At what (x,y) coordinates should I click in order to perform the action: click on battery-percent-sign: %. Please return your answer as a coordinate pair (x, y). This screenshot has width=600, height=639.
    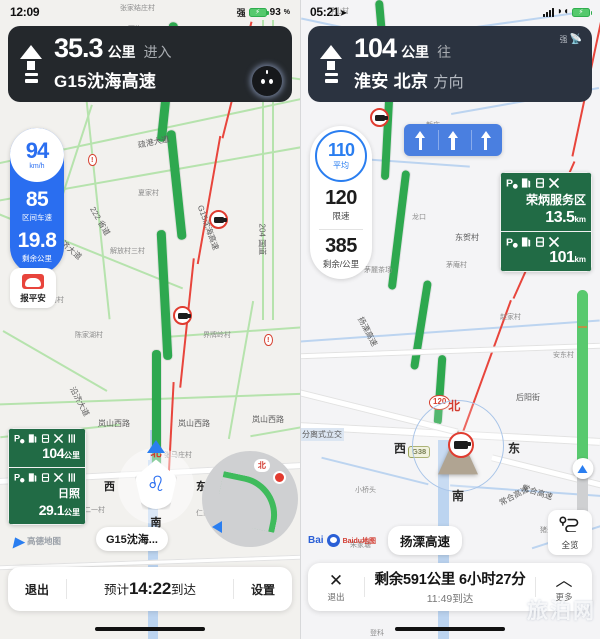
    Looking at the image, I should click on (286, 12).